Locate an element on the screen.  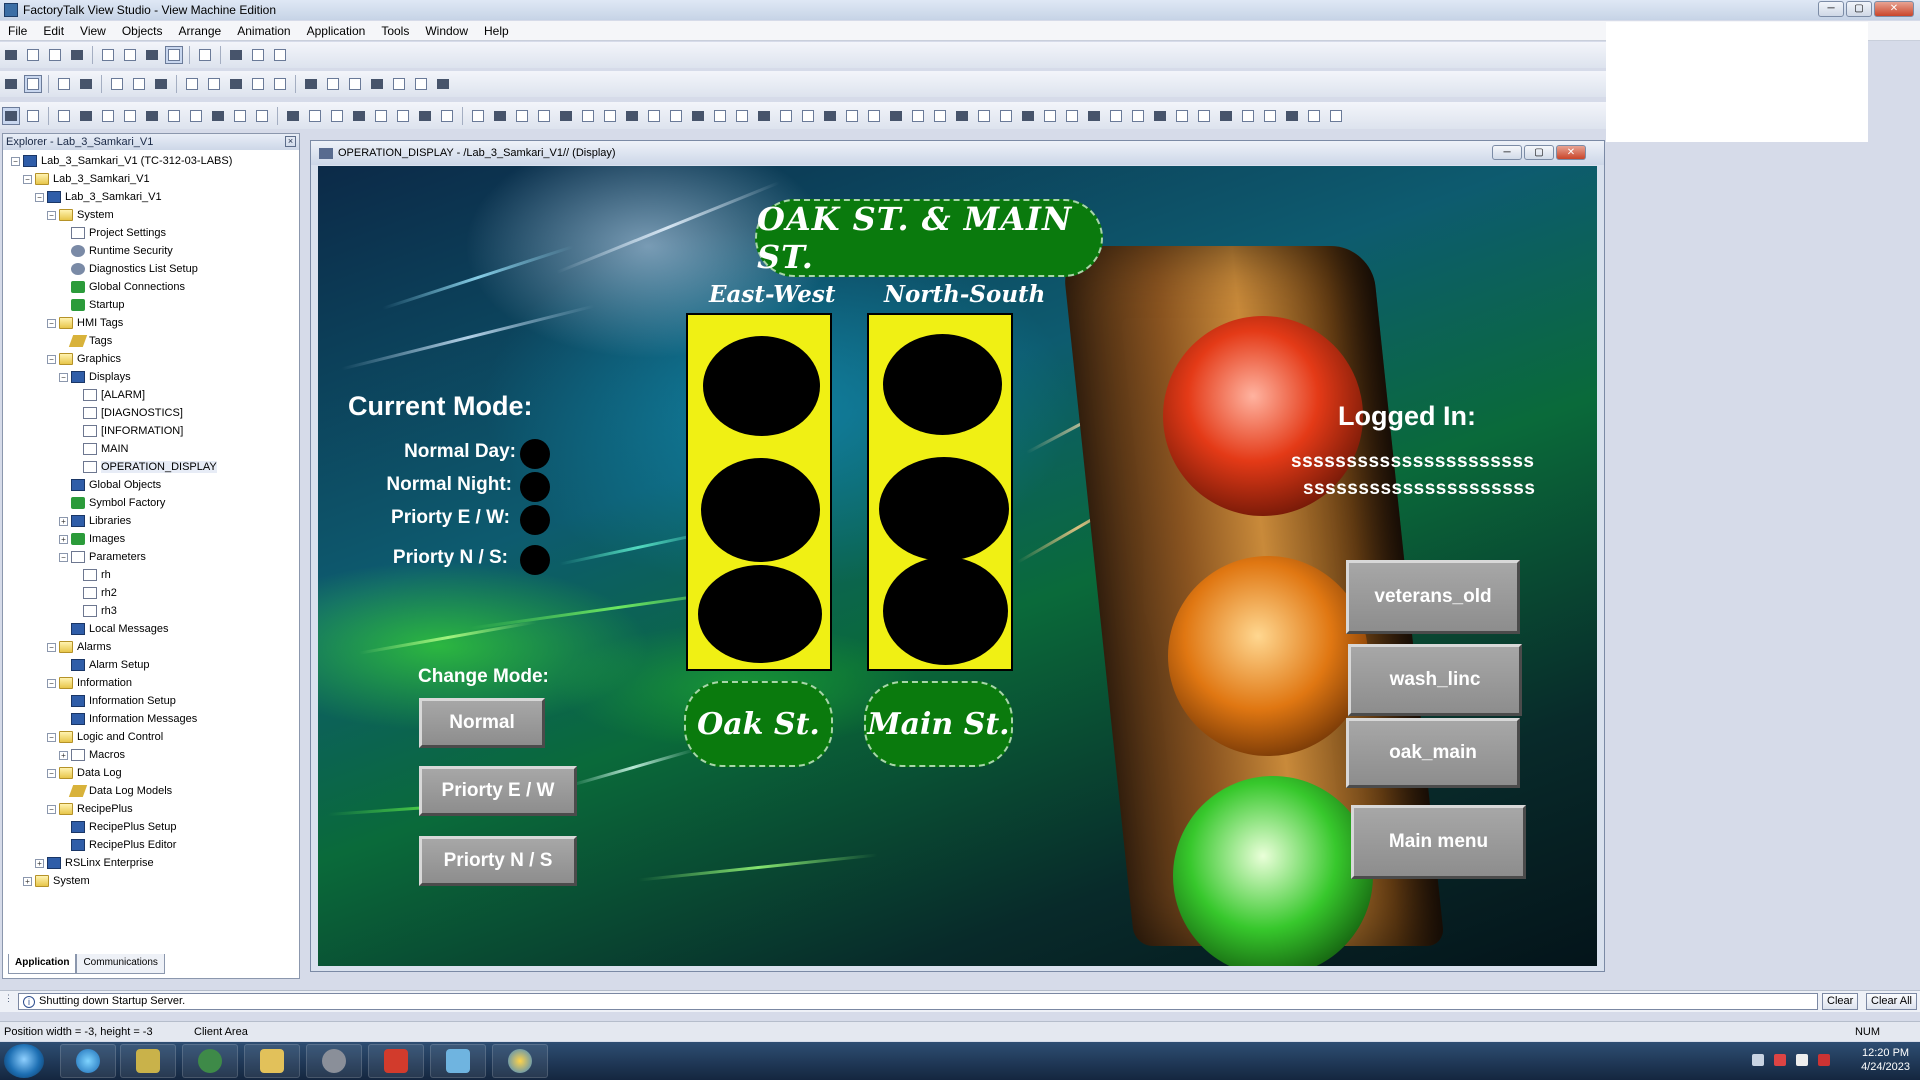
tree-item: MAIN is located at coordinates (151, 449).